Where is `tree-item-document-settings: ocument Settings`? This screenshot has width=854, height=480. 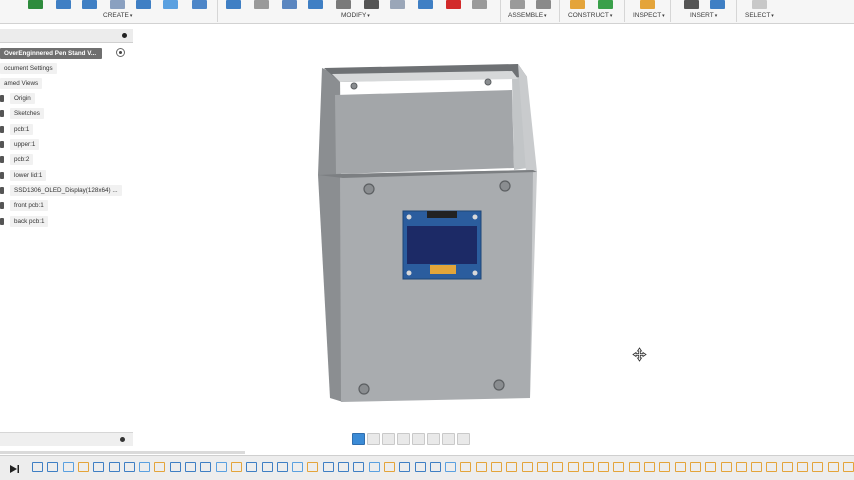
tree-item-document-settings: ocument Settings is located at coordinates (28, 68).